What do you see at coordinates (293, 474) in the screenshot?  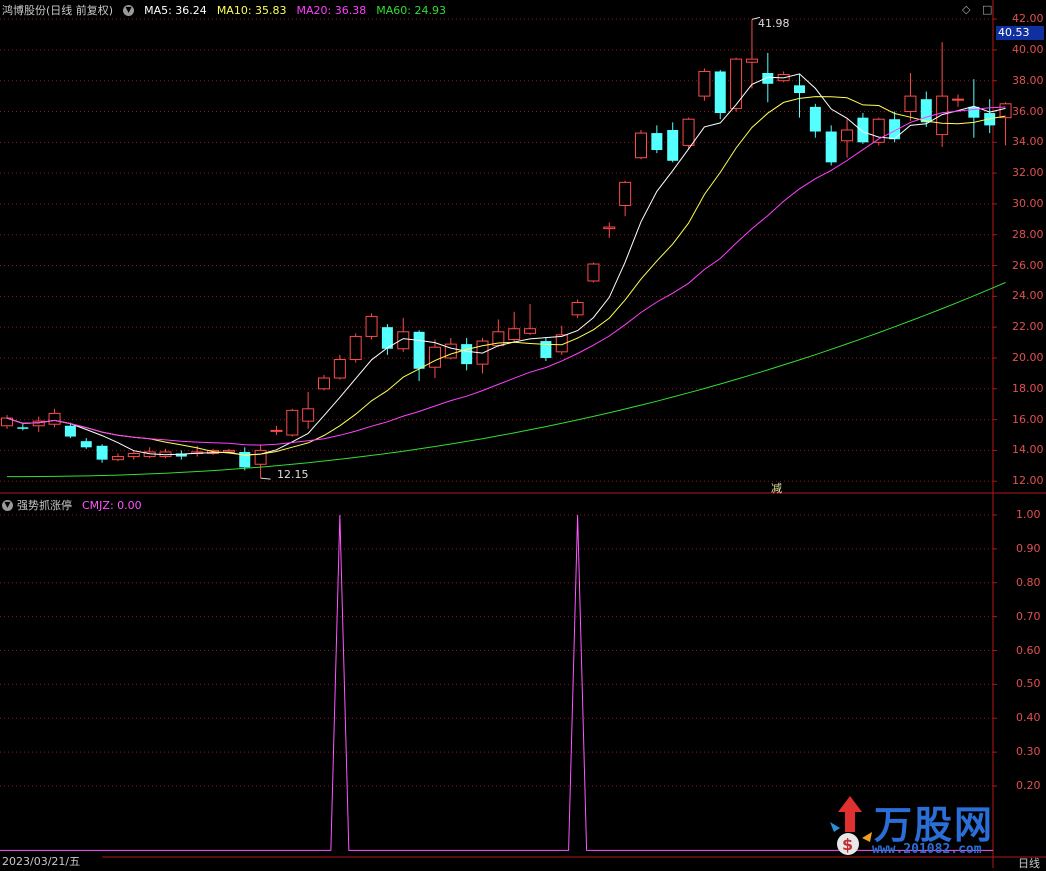 I see `low-price-label: 12.15` at bounding box center [293, 474].